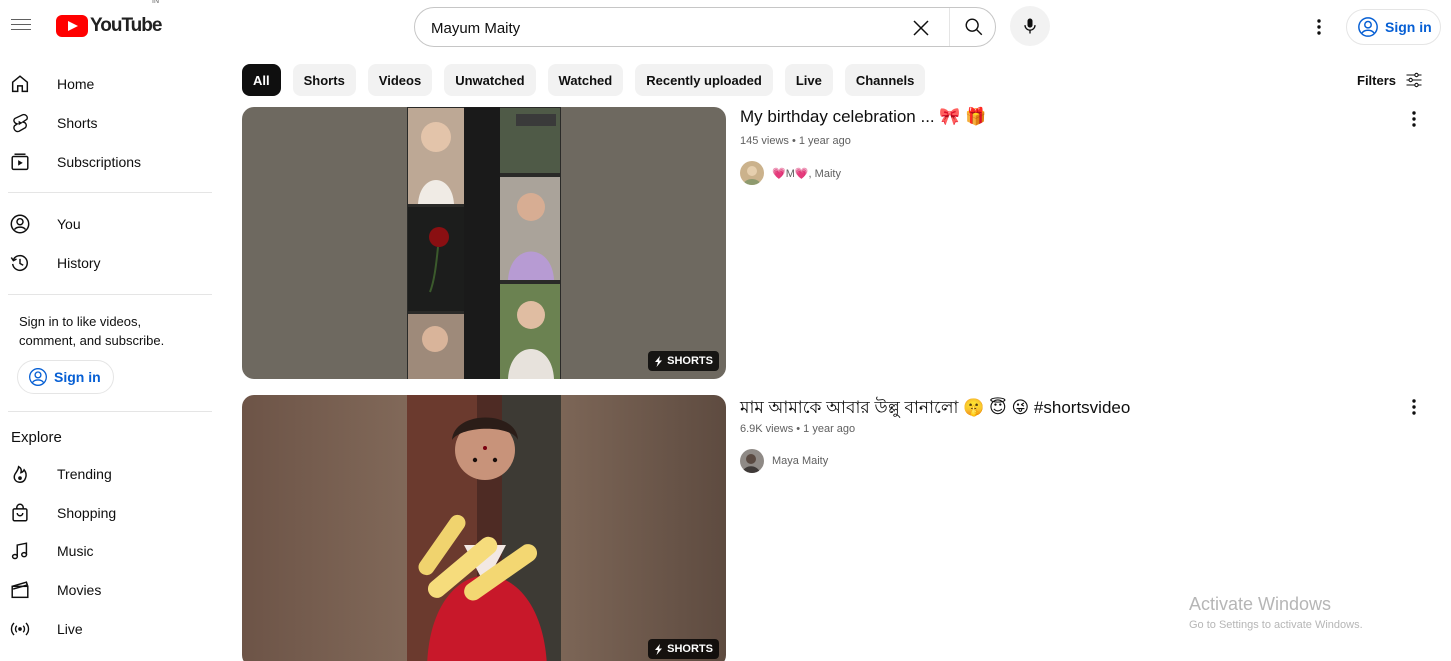  Describe the element at coordinates (921, 28) in the screenshot. I see `clear-search-icon` at that location.